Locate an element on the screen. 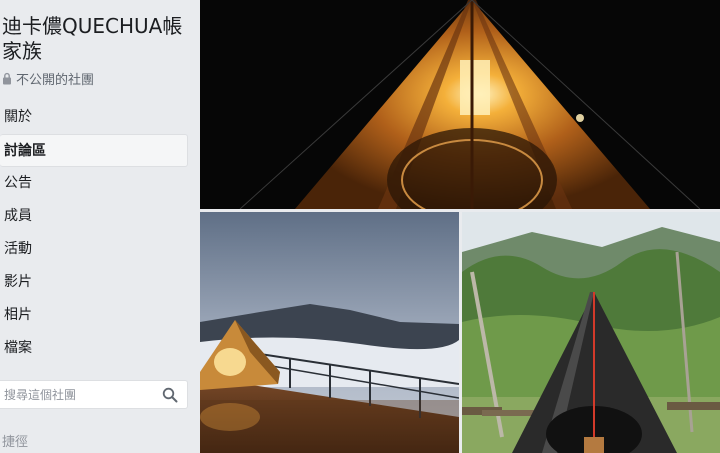 Image resolution: width=720 pixels, height=453 pixels. group-name: 迪卡儂QUECHUA帳家族 is located at coordinates (97, 39).